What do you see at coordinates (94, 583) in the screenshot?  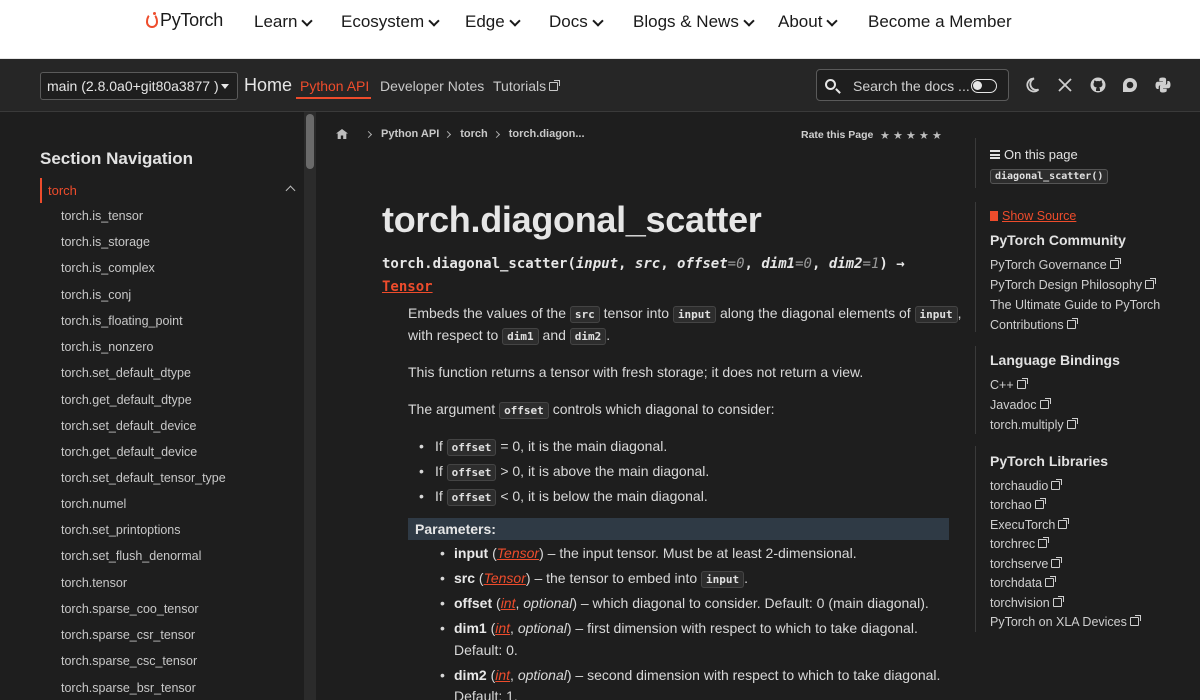 I see `nav-subitem: torch.tensor` at bounding box center [94, 583].